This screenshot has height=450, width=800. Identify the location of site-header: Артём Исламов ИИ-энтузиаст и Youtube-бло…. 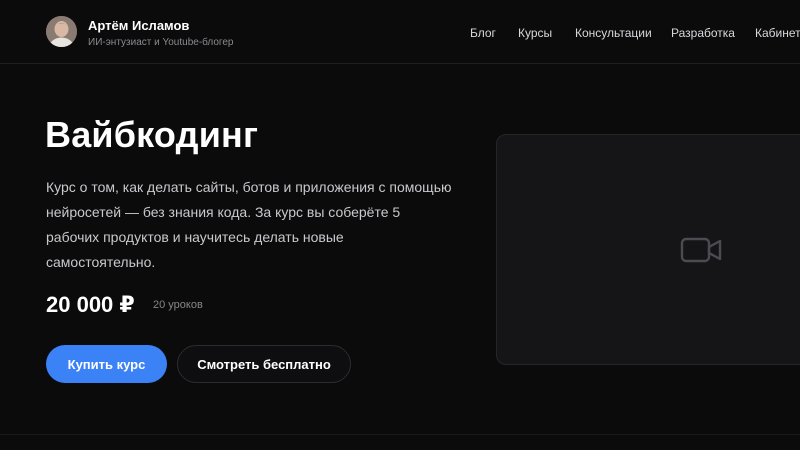
(400, 32).